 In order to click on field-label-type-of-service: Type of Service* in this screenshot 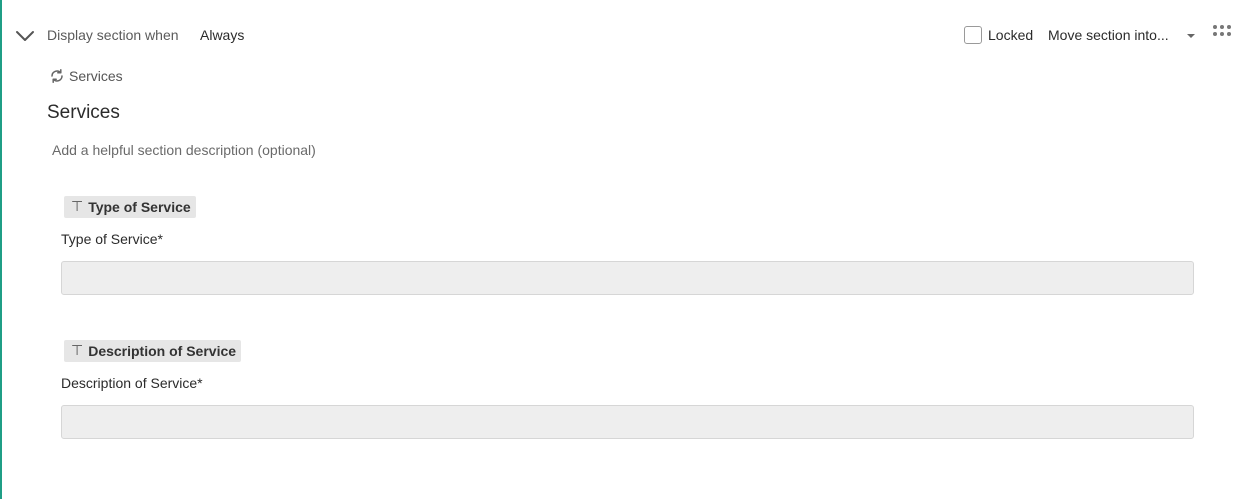, I will do `click(112, 239)`.